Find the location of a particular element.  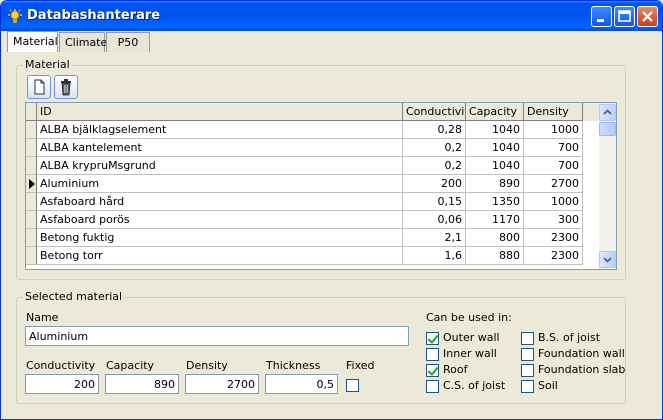

current-row-arrow-icon is located at coordinates (32, 184).